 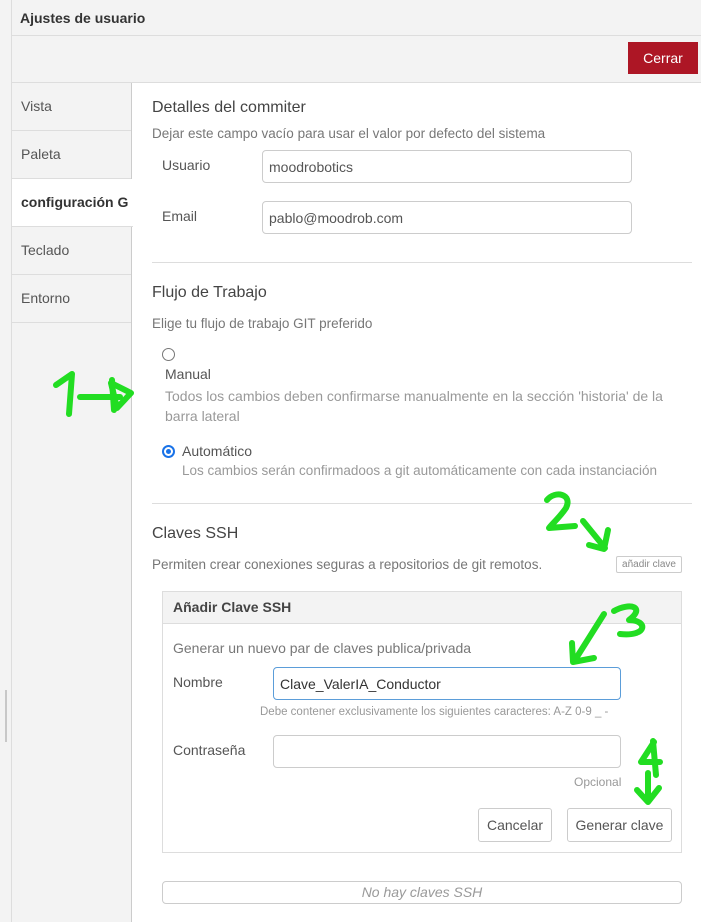 What do you see at coordinates (619, 825) in the screenshot?
I see `generate-key-button: Generar clave` at bounding box center [619, 825].